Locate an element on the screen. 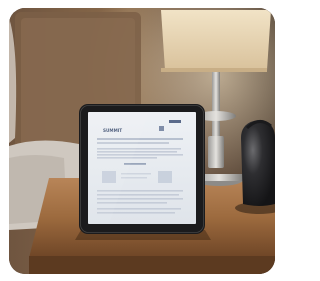 This screenshot has height=281, width=320. lamp-shade is located at coordinates (216, 40).